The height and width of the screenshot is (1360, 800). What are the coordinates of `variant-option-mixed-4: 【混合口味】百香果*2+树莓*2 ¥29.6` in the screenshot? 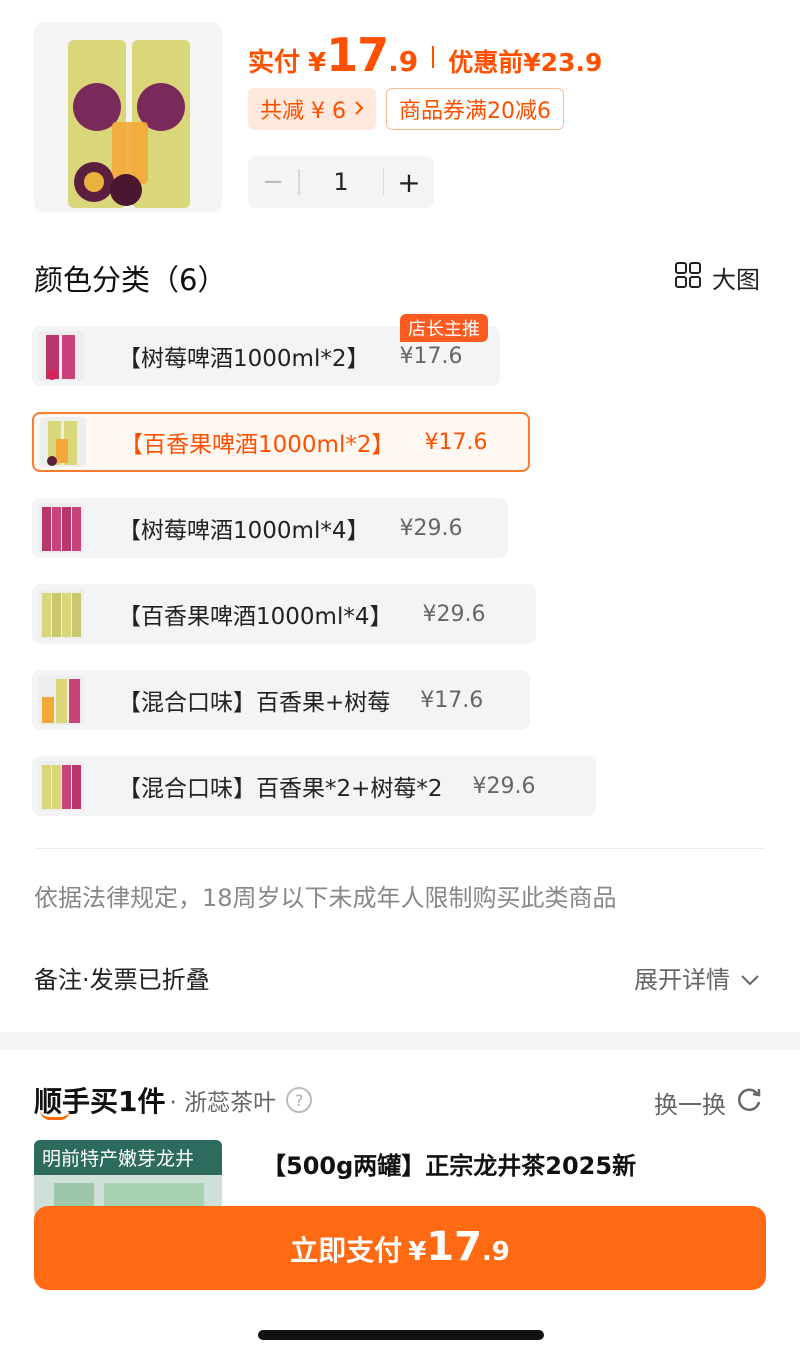 It's located at (314, 786).